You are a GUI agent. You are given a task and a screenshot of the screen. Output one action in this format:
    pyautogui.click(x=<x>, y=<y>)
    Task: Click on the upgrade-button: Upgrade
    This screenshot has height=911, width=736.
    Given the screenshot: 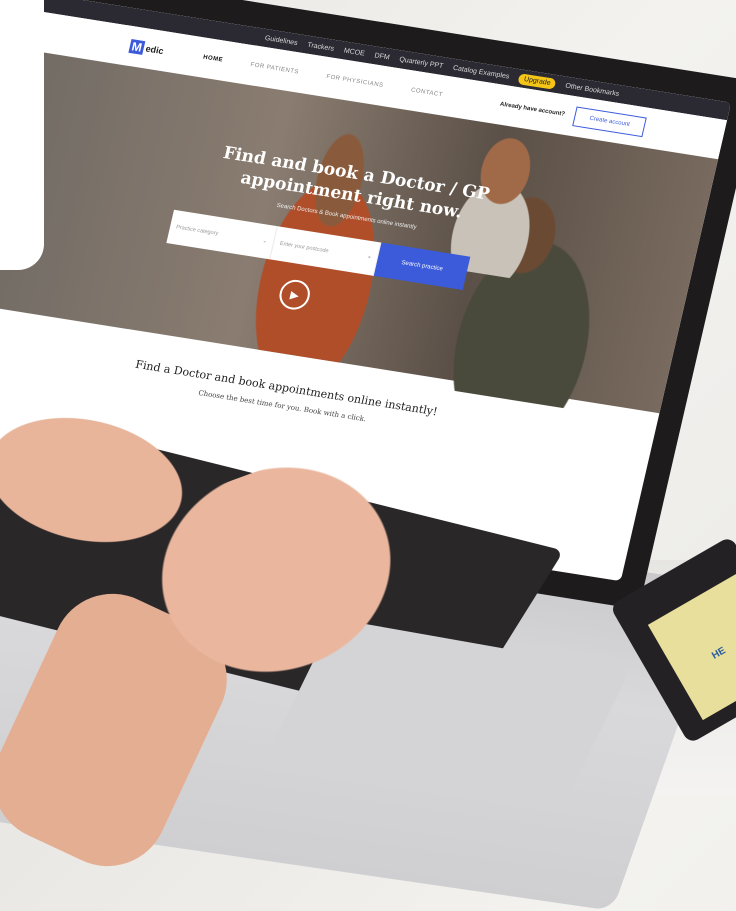 What is the action you would take?
    pyautogui.click(x=537, y=81)
    